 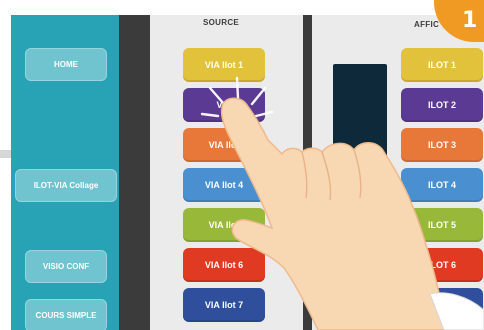 I want to click on display-button-ilot-4: ILOT 4, so click(x=442, y=185).